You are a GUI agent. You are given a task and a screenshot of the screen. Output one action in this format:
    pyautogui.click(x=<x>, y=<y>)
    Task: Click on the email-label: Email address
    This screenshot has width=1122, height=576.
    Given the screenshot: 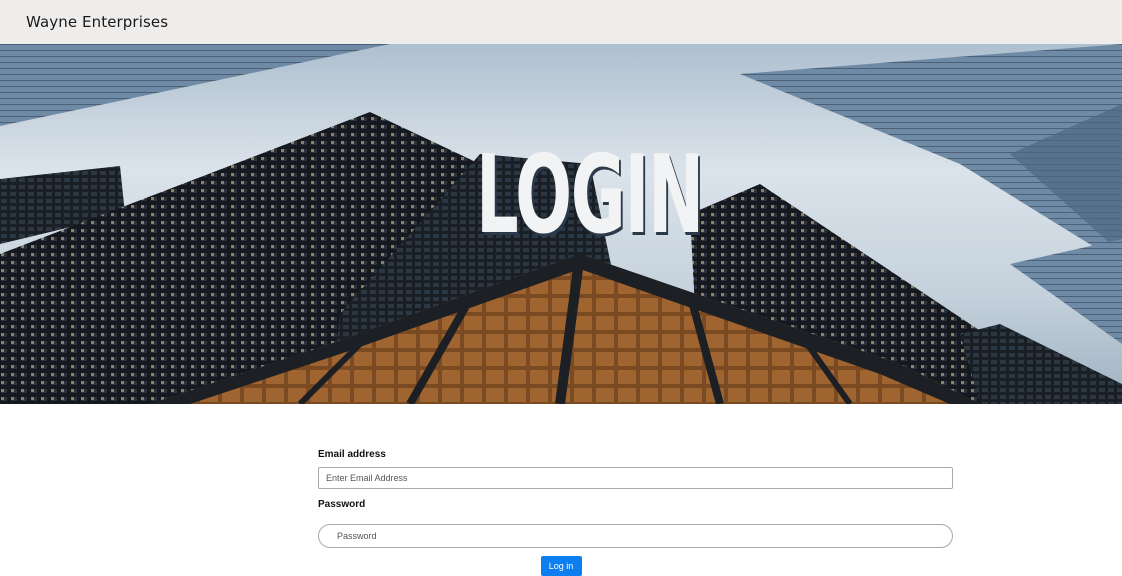 What is the action you would take?
    pyautogui.click(x=352, y=454)
    